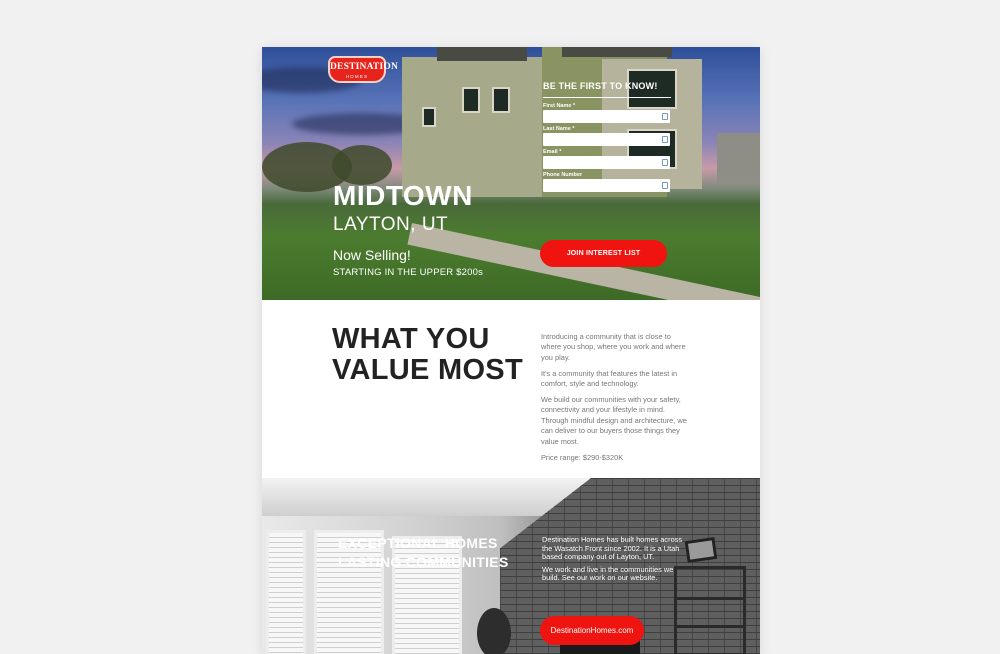  I want to click on first-name-field, so click(606, 116).